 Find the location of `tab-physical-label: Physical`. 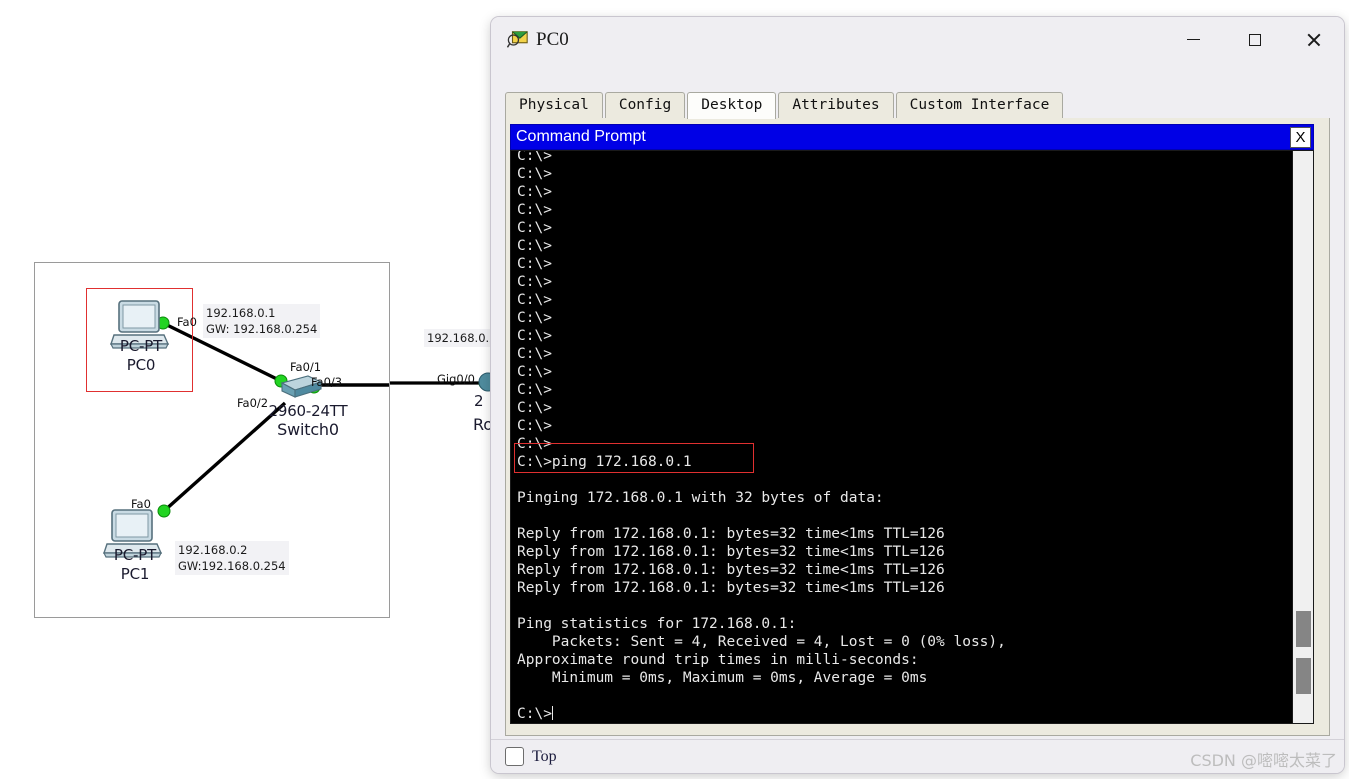

tab-physical-label: Physical is located at coordinates (554, 105).